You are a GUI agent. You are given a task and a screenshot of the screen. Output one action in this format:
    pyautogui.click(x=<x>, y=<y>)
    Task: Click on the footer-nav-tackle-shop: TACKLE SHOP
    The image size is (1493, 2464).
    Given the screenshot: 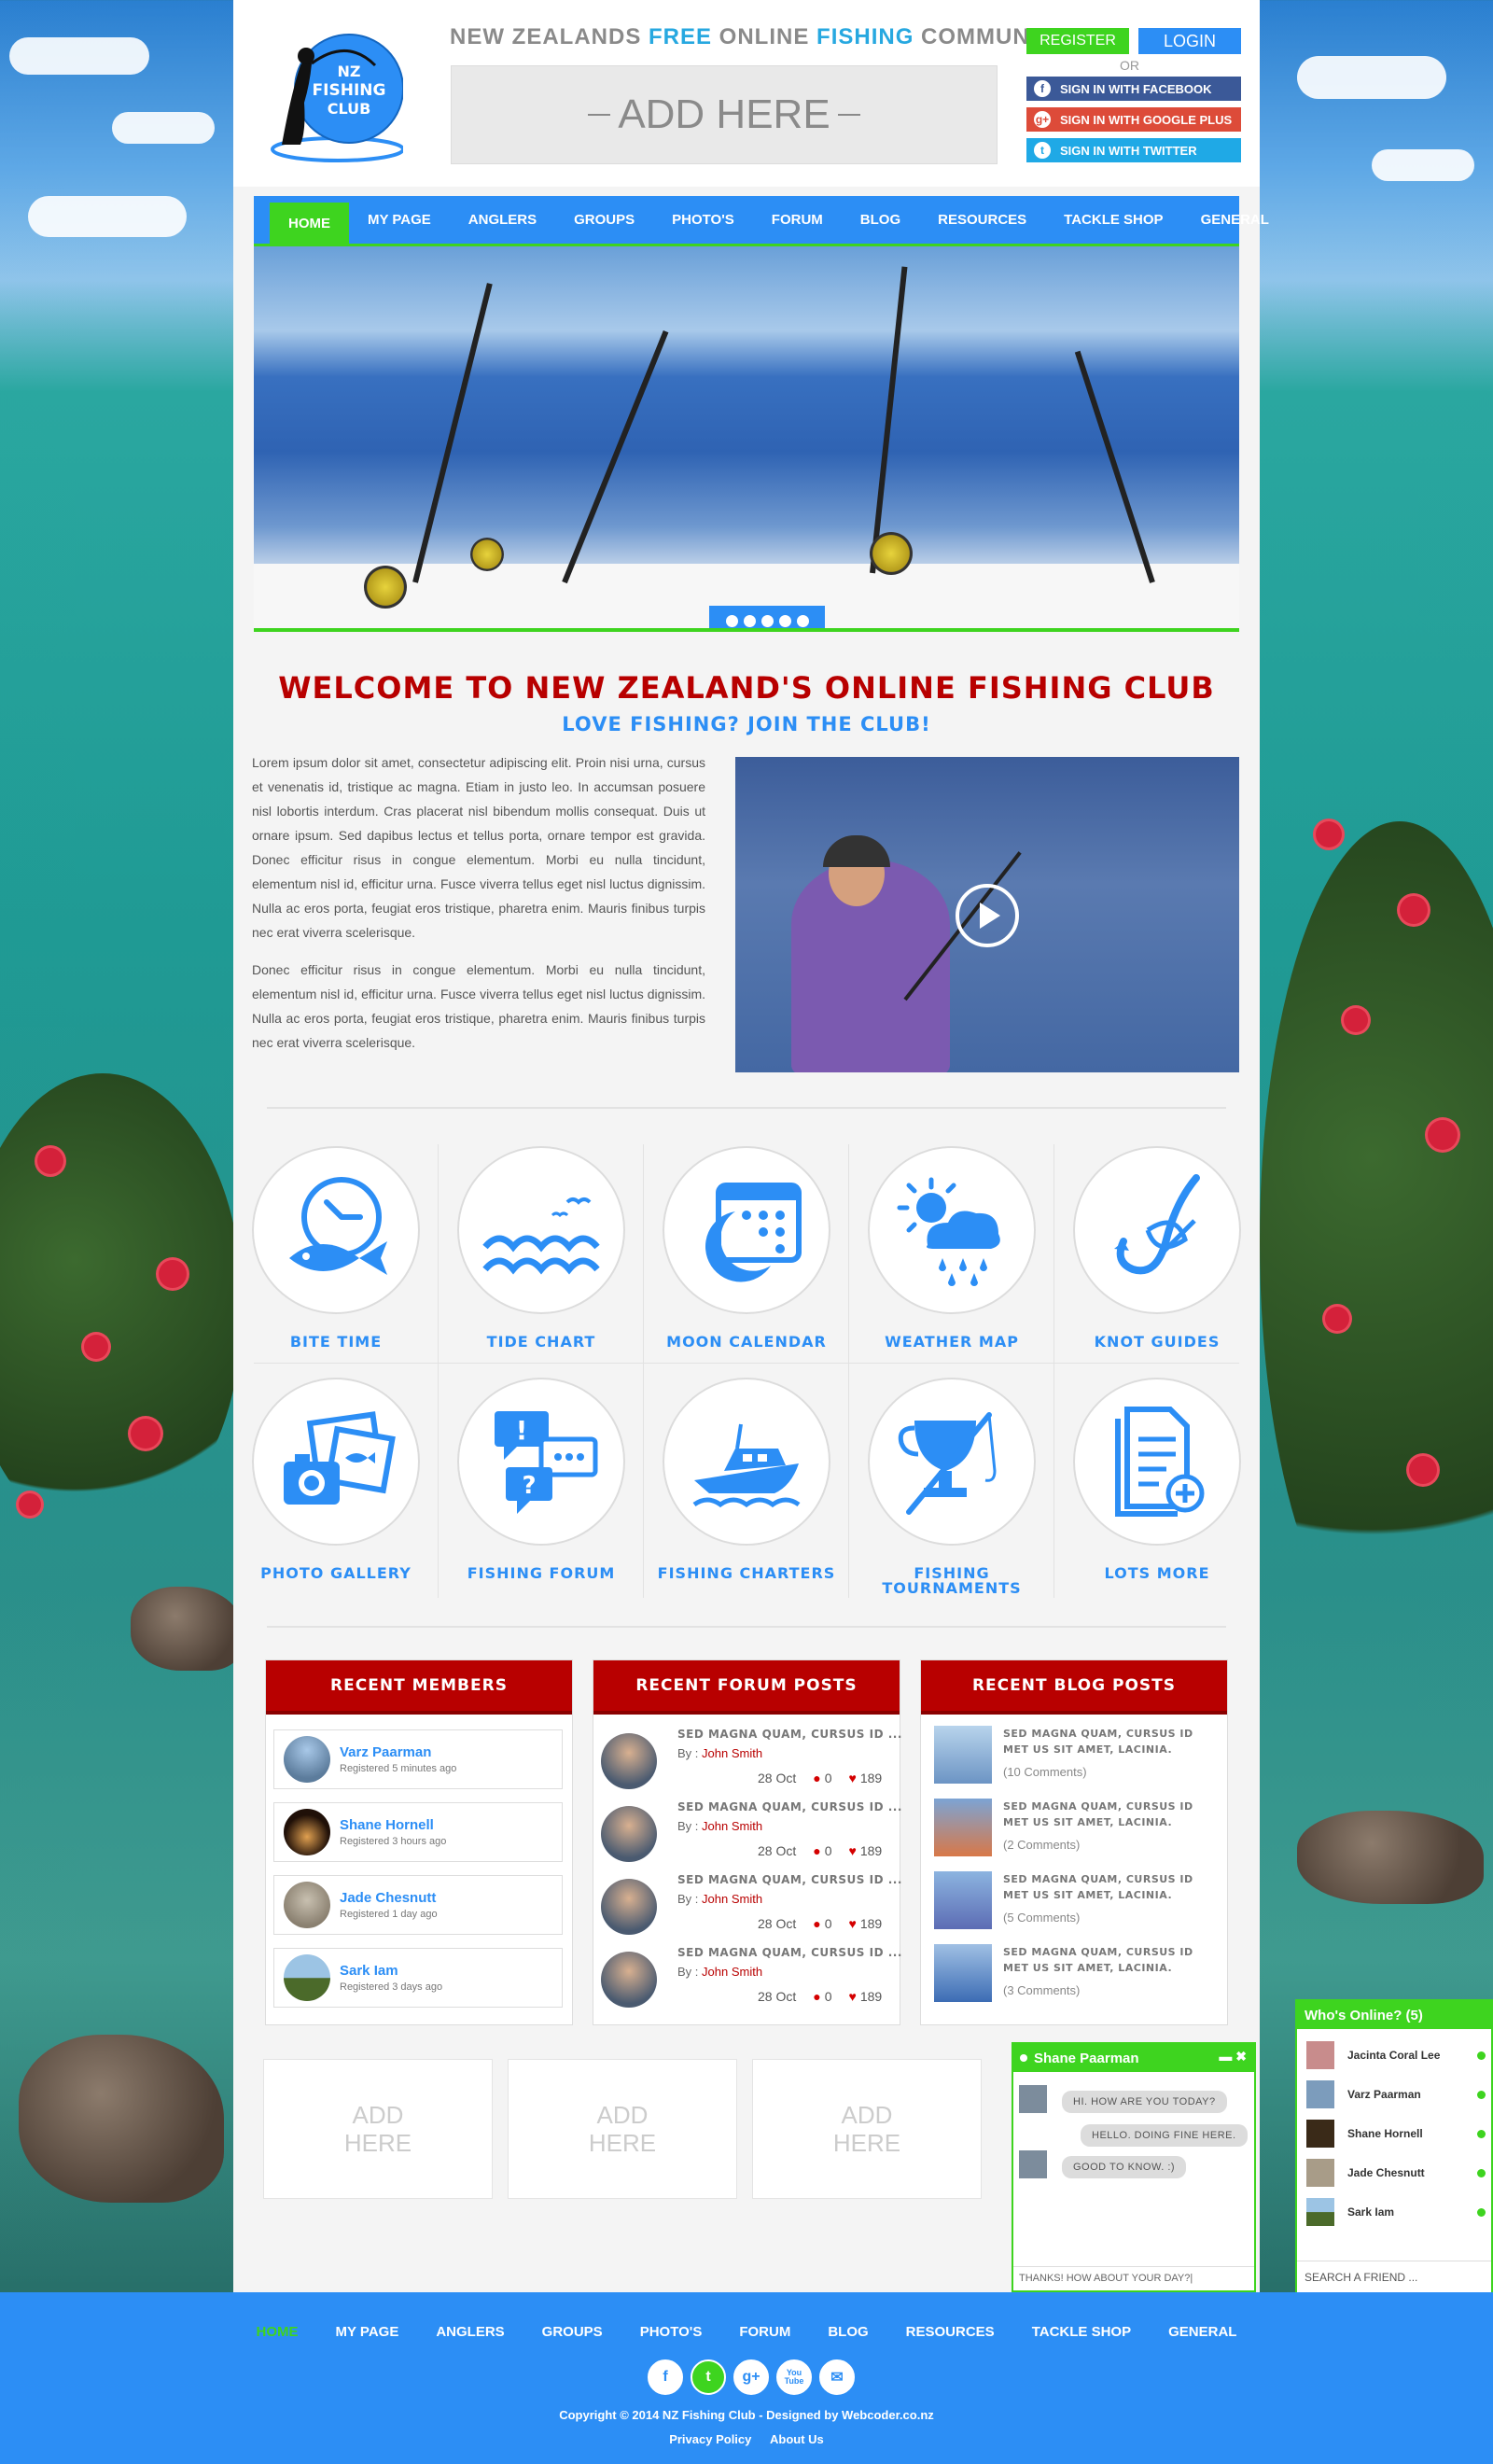 What is the action you would take?
    pyautogui.click(x=1081, y=2332)
    